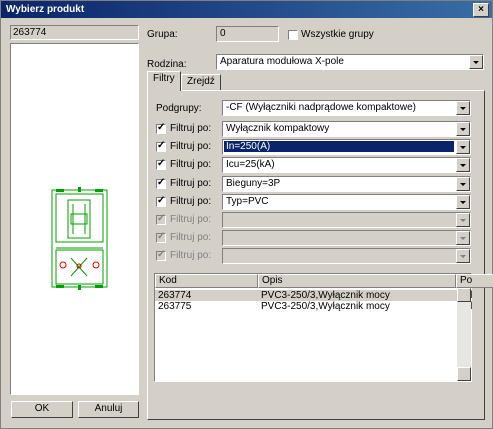  Describe the element at coordinates (346, 184) in the screenshot. I see `filter-select: Bieguny=3P` at that location.